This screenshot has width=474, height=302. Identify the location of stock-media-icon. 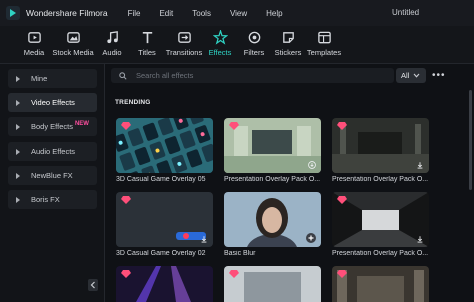
(73, 37).